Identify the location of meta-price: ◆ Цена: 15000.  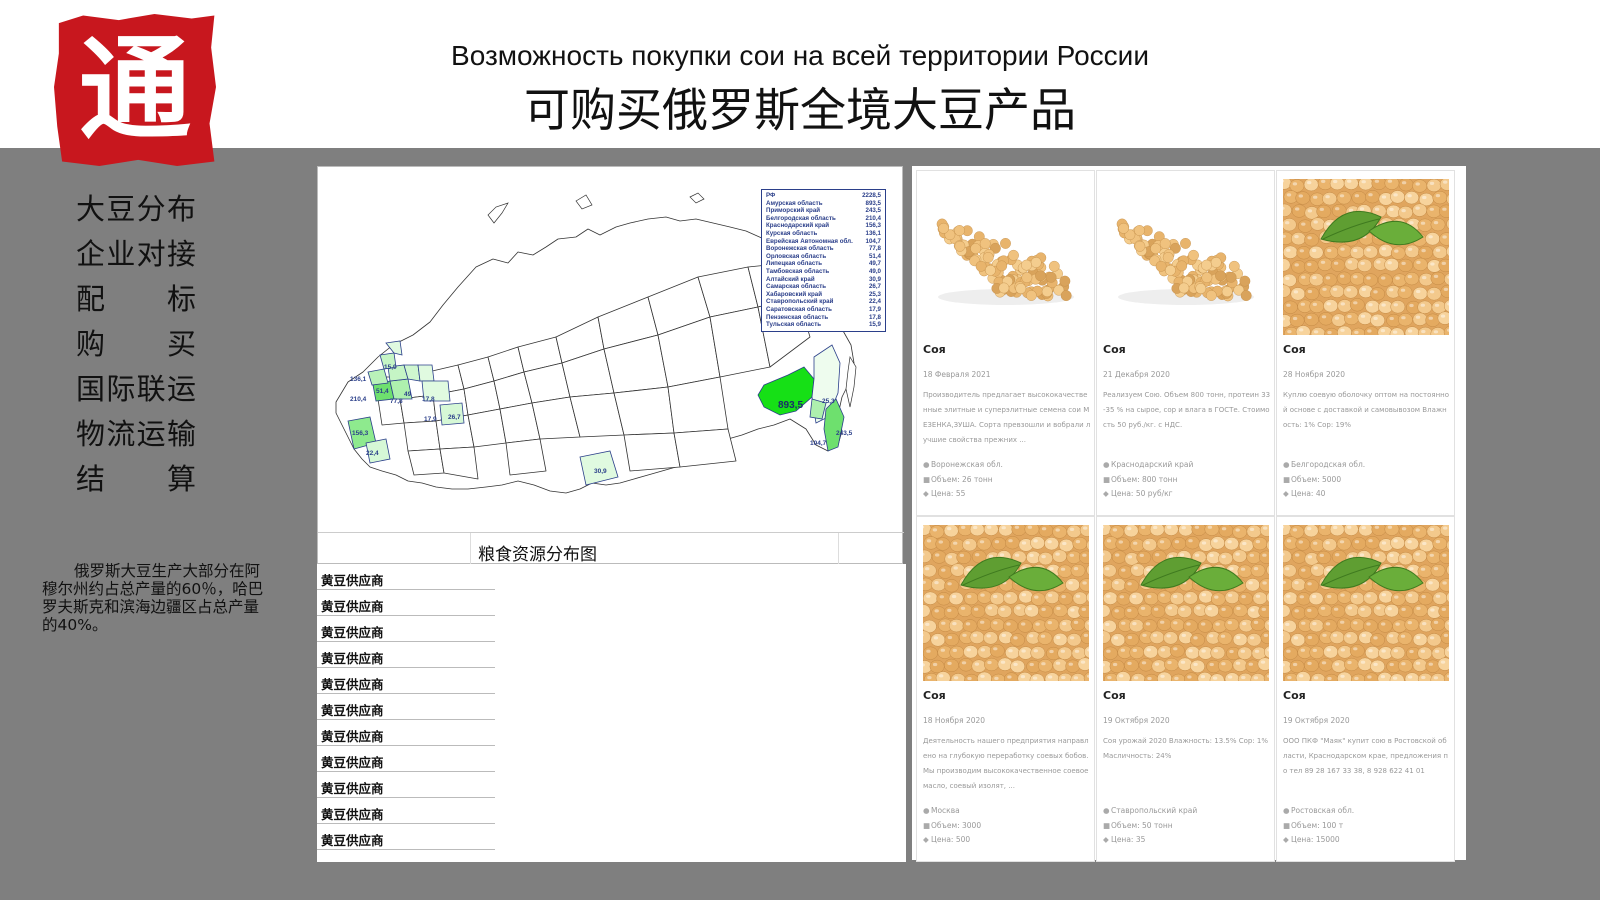
(1367, 840).